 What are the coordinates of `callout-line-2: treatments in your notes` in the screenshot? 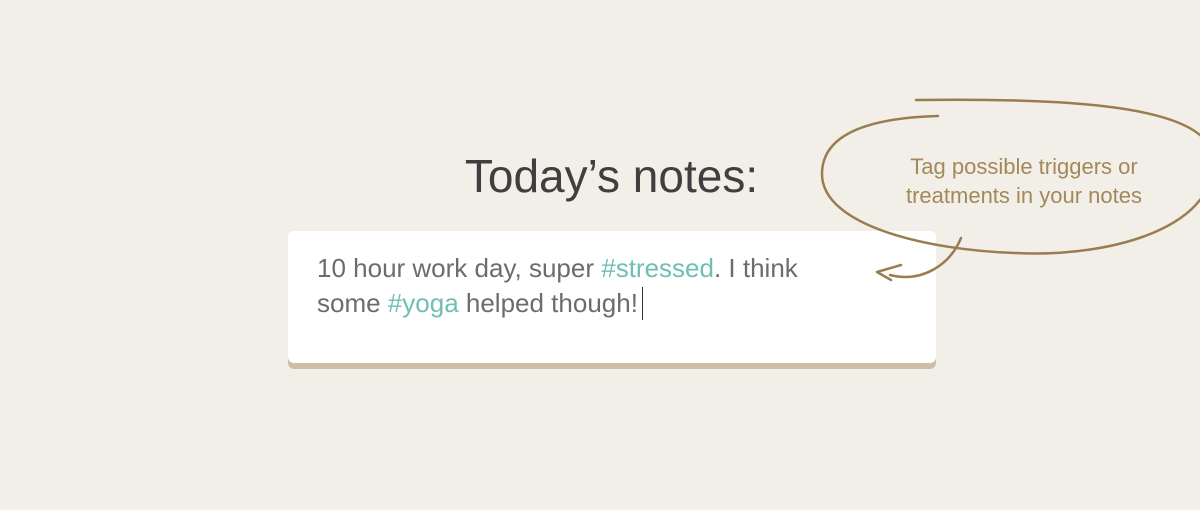 It's located at (1023, 195).